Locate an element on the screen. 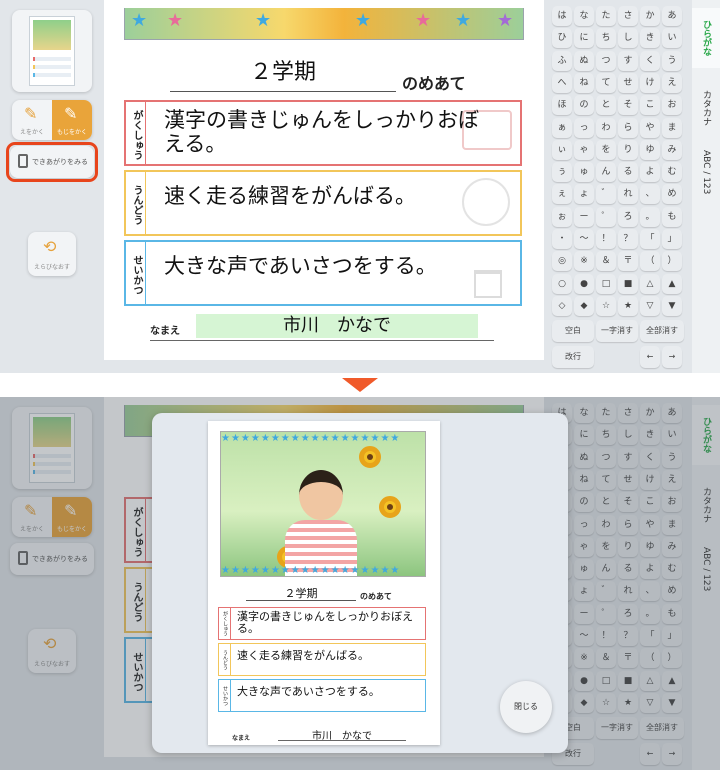 The height and width of the screenshot is (770, 720). kana-key: 〒 is located at coordinates (628, 261).